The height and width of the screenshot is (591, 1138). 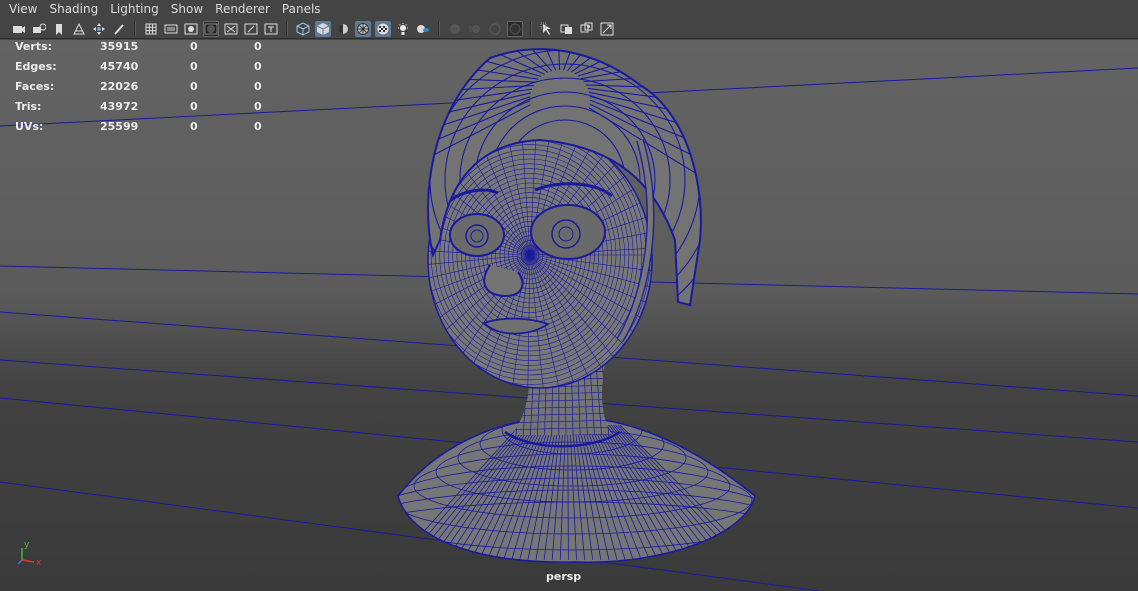 I want to click on hud-value: 35915, so click(x=119, y=46).